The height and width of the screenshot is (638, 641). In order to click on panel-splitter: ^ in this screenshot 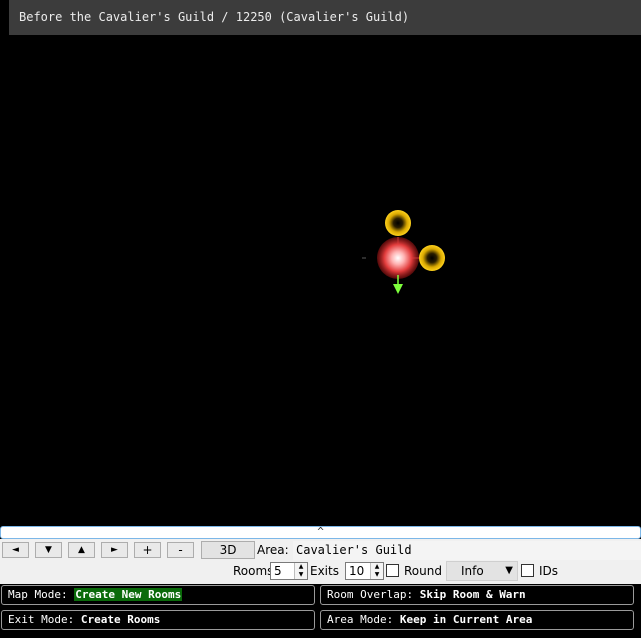, I will do `click(320, 532)`.